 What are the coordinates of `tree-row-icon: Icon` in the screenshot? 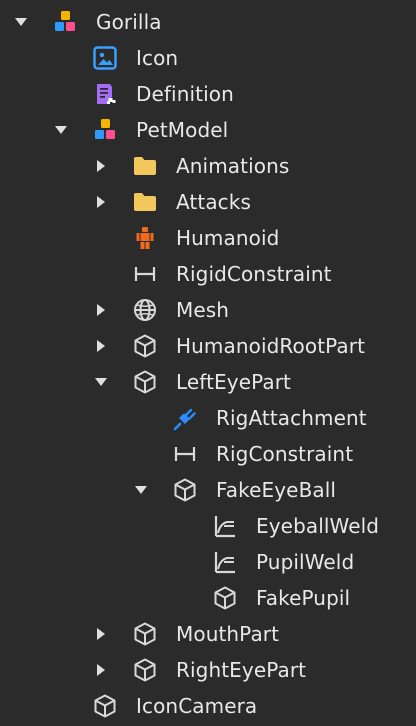 It's located at (208, 58).